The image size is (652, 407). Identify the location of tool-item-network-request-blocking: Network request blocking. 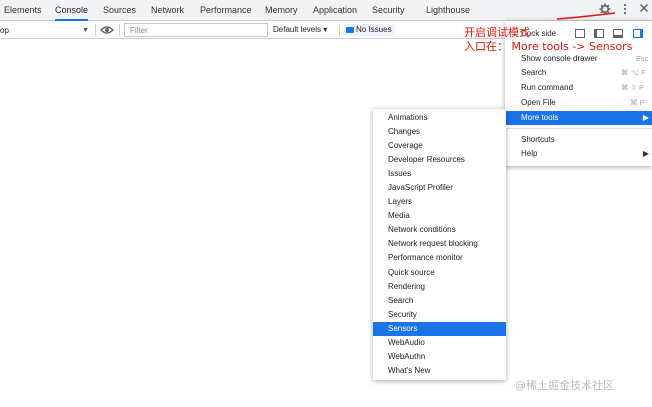
(439, 244).